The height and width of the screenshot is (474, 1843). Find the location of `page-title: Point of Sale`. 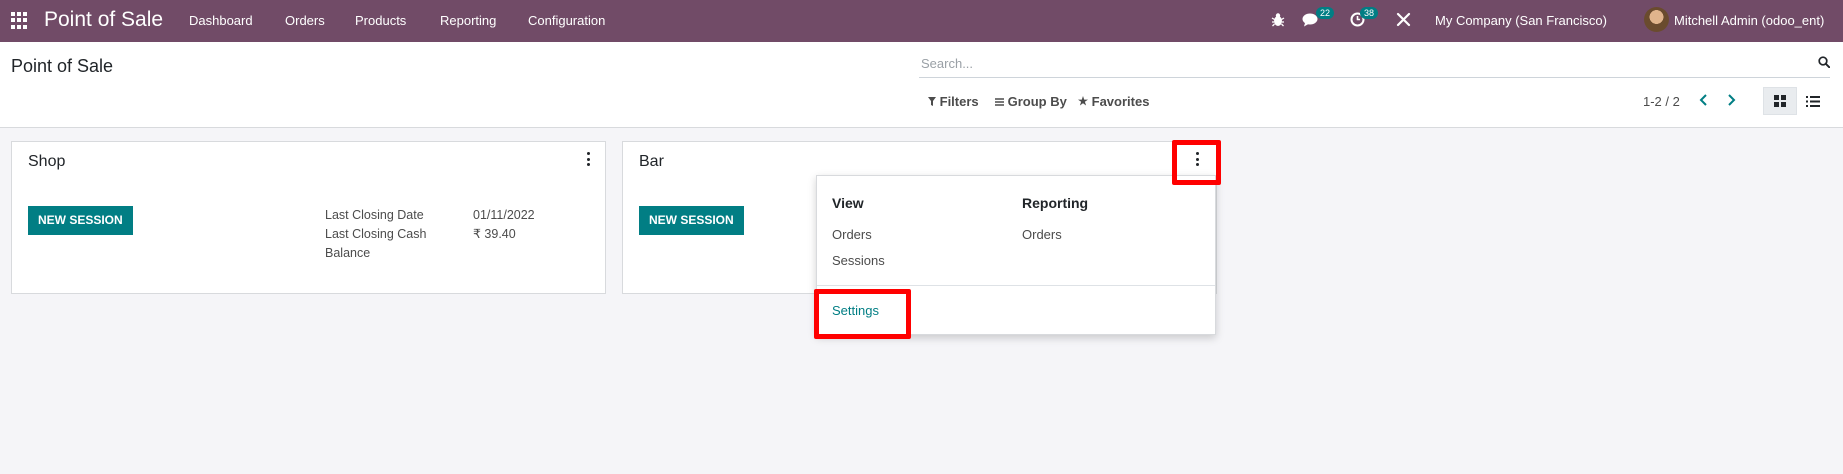

page-title: Point of Sale is located at coordinates (62, 66).